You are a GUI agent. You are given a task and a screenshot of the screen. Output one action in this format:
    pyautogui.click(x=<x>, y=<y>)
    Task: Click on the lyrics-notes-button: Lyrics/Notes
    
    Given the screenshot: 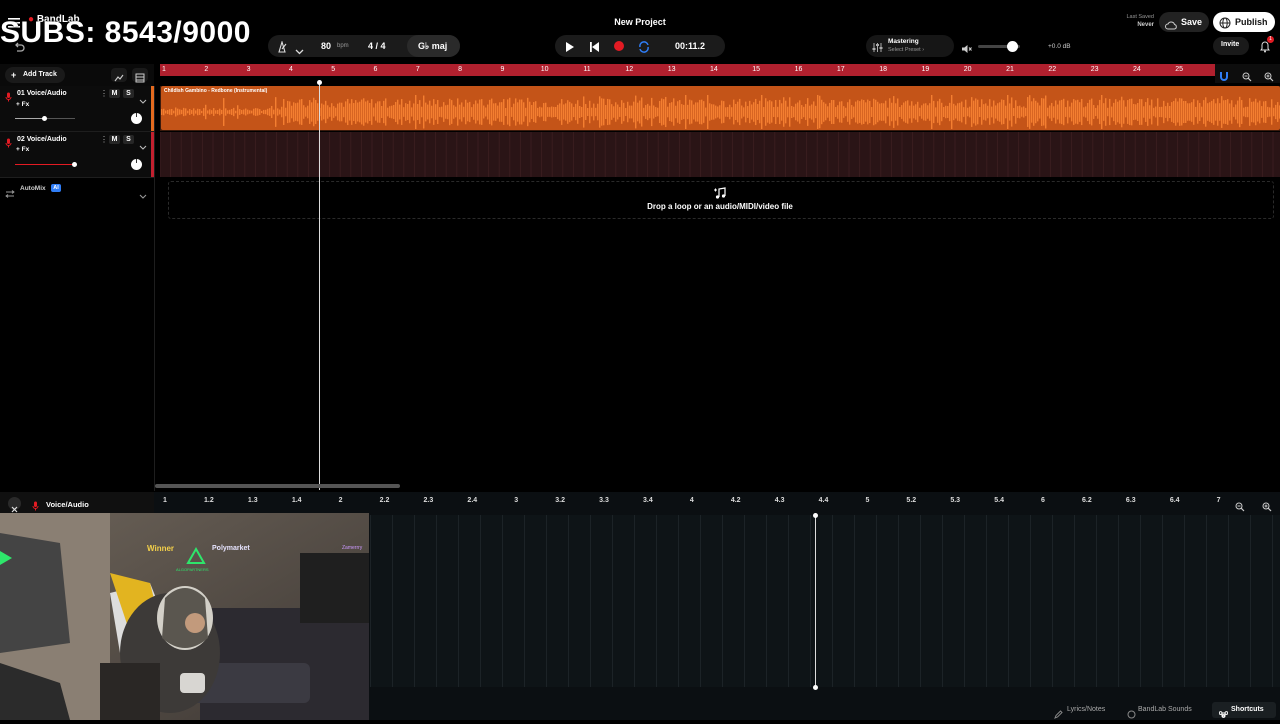 What is the action you would take?
    pyautogui.click(x=1086, y=709)
    